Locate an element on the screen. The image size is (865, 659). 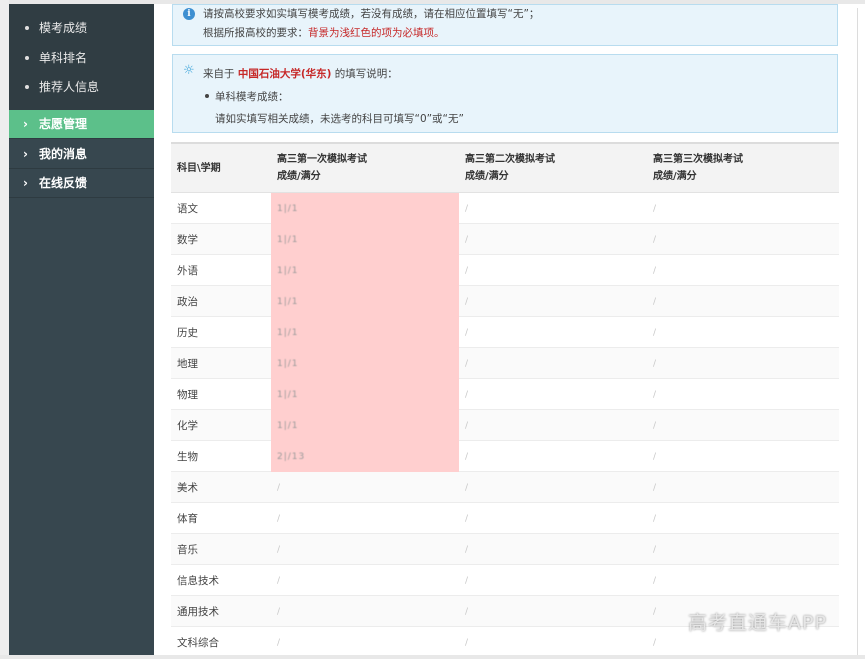
sidebar-item-mock-scores: 模考成绩 is located at coordinates (81, 28).